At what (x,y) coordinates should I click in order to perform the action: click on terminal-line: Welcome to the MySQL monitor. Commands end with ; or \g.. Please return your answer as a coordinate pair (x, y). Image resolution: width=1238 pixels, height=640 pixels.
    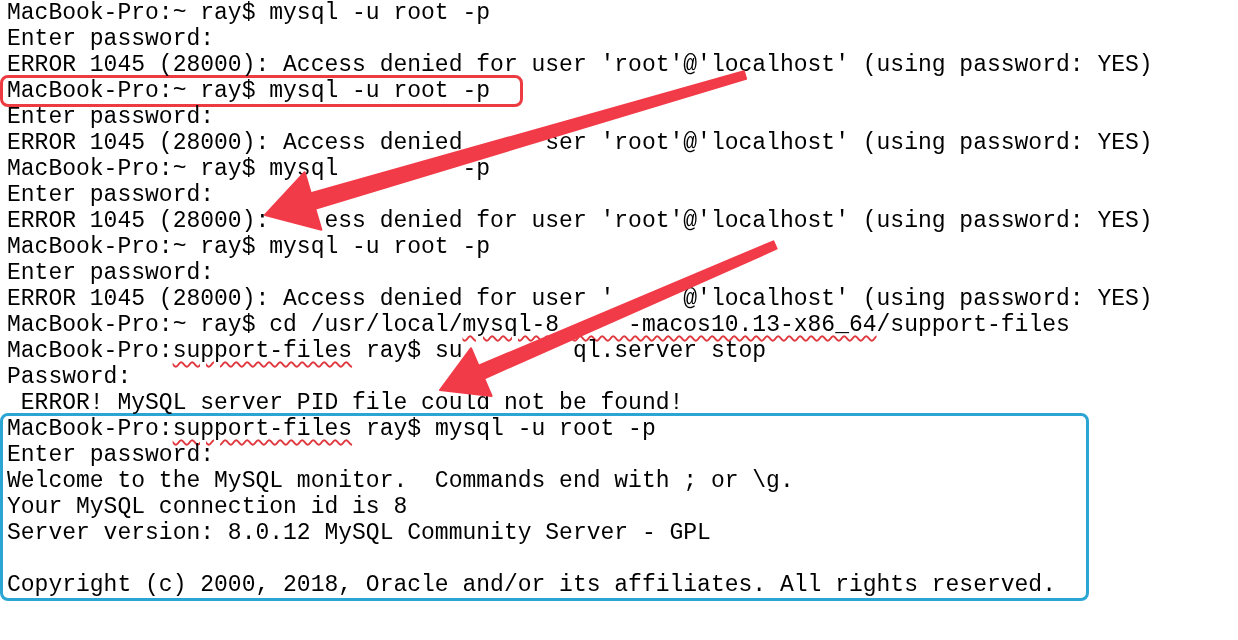
    Looking at the image, I should click on (400, 481).